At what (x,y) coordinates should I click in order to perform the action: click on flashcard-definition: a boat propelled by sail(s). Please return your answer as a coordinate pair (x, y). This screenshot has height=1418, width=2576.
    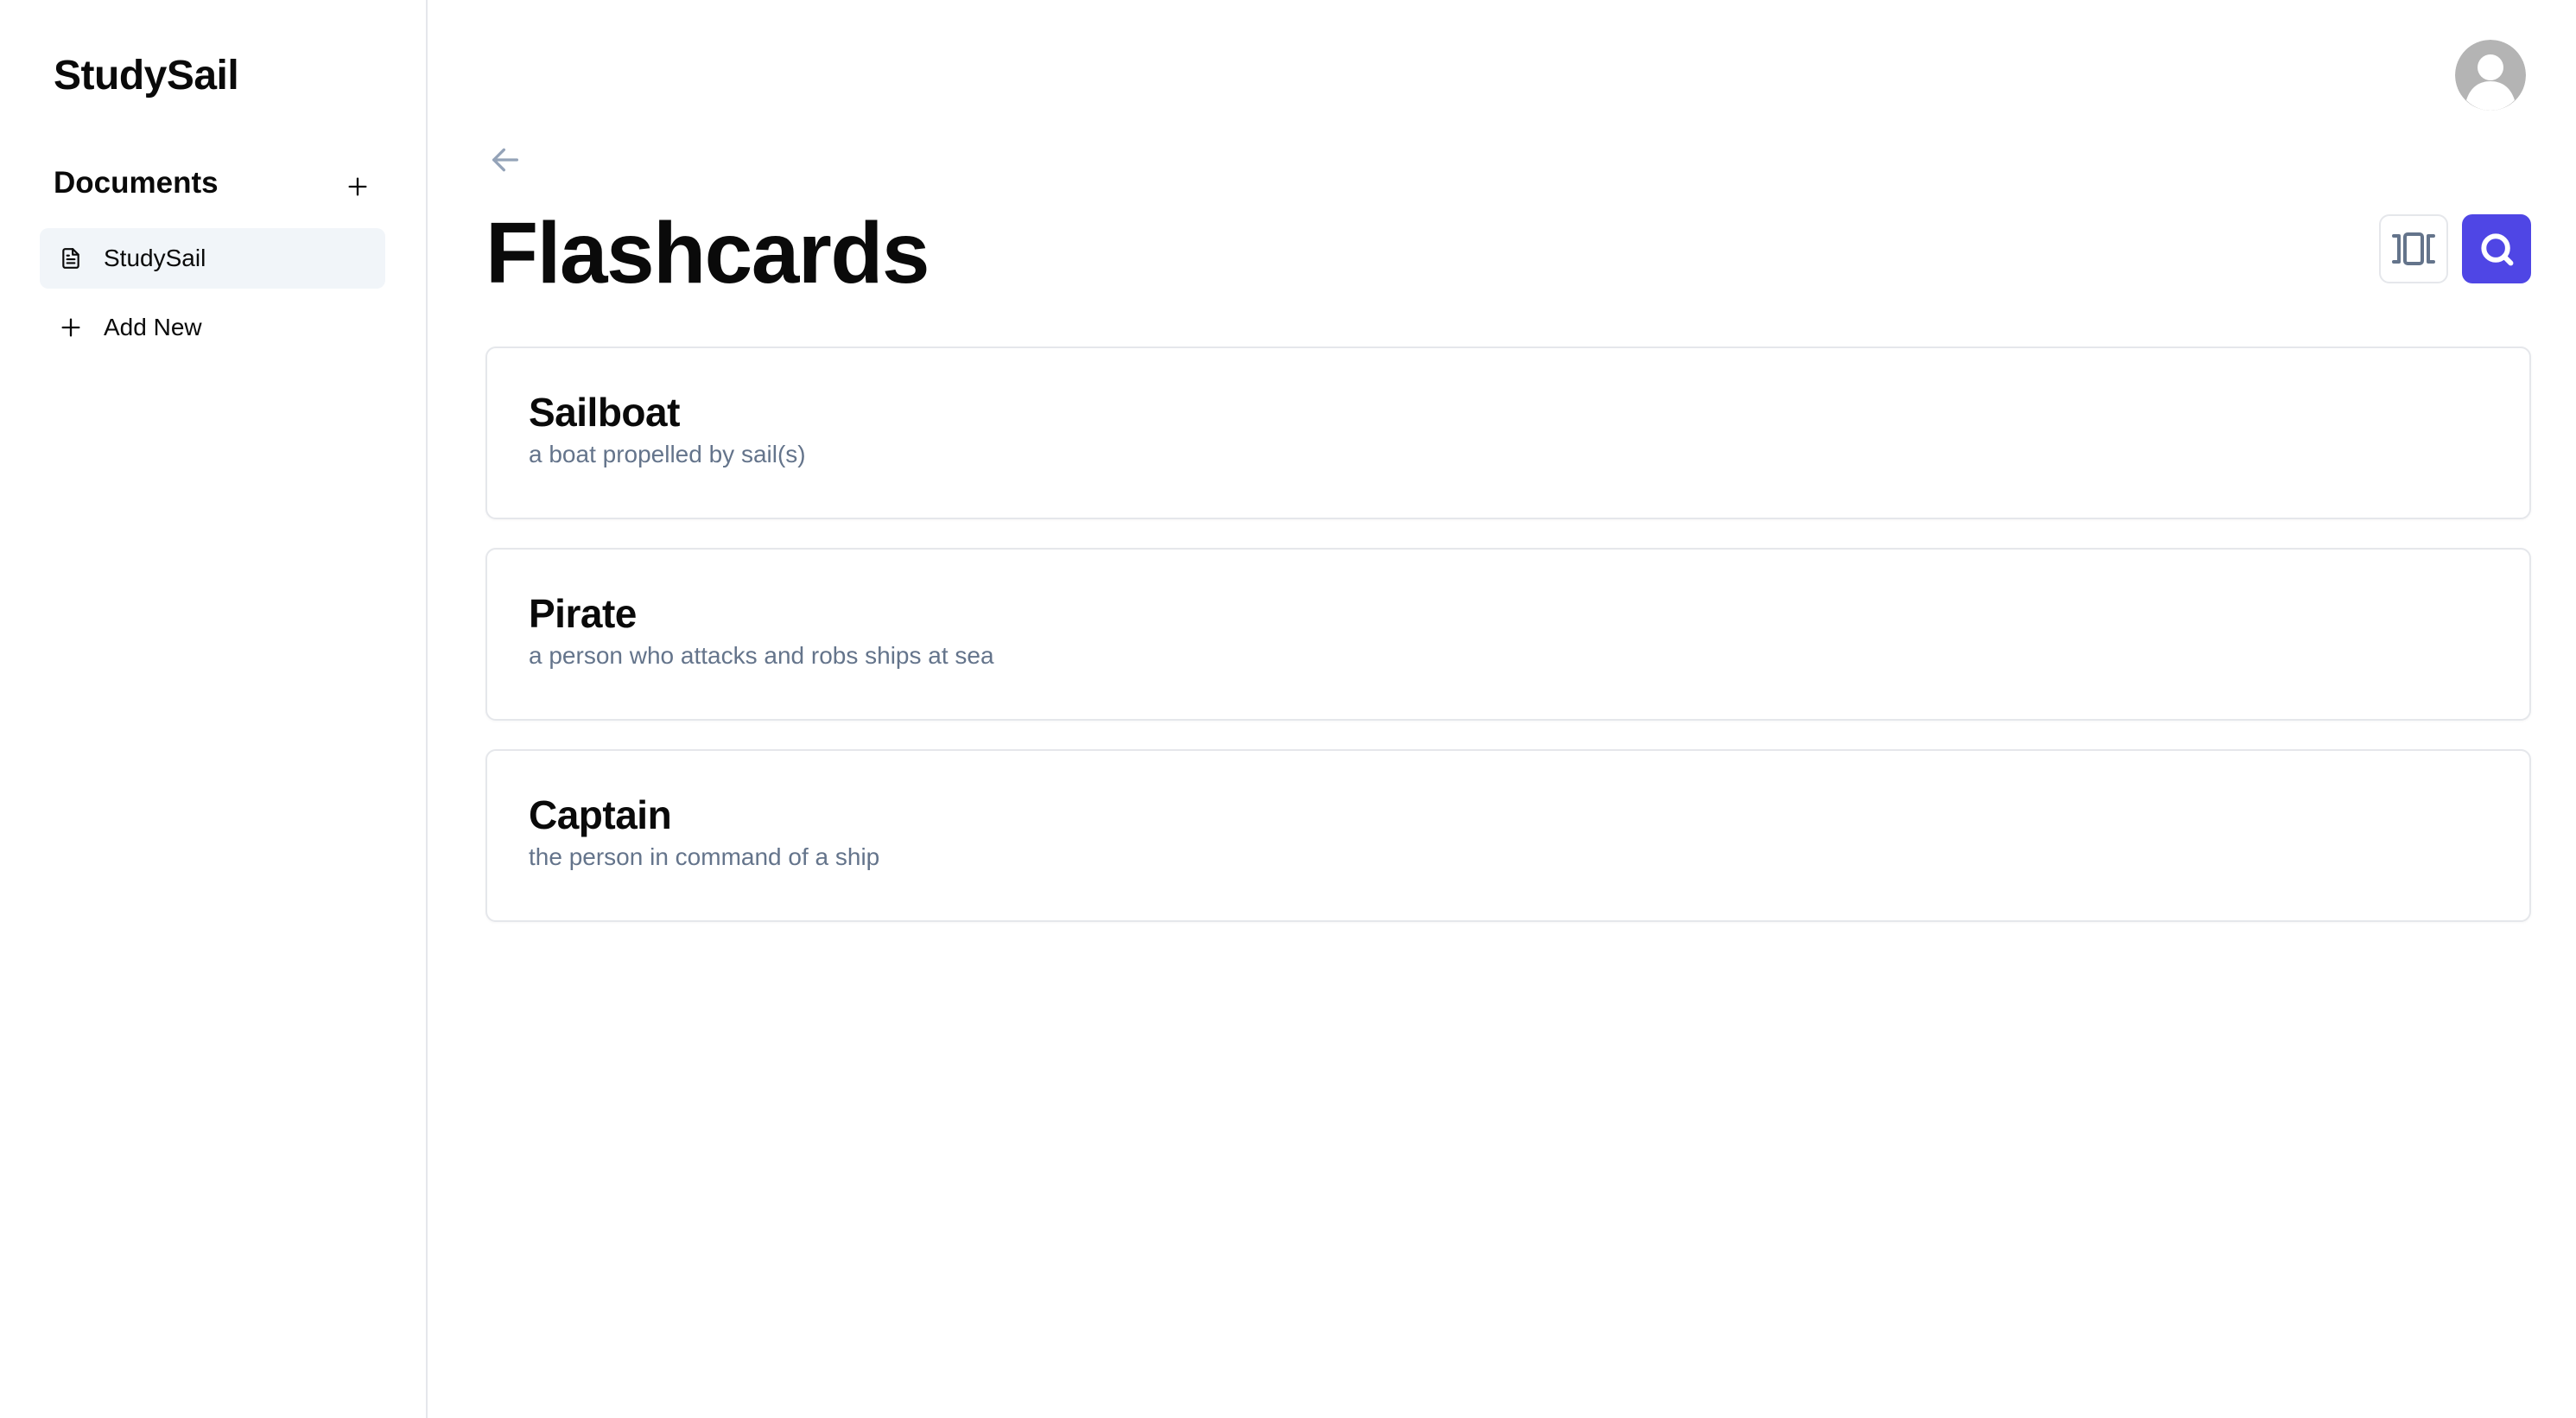
    Looking at the image, I should click on (667, 454).